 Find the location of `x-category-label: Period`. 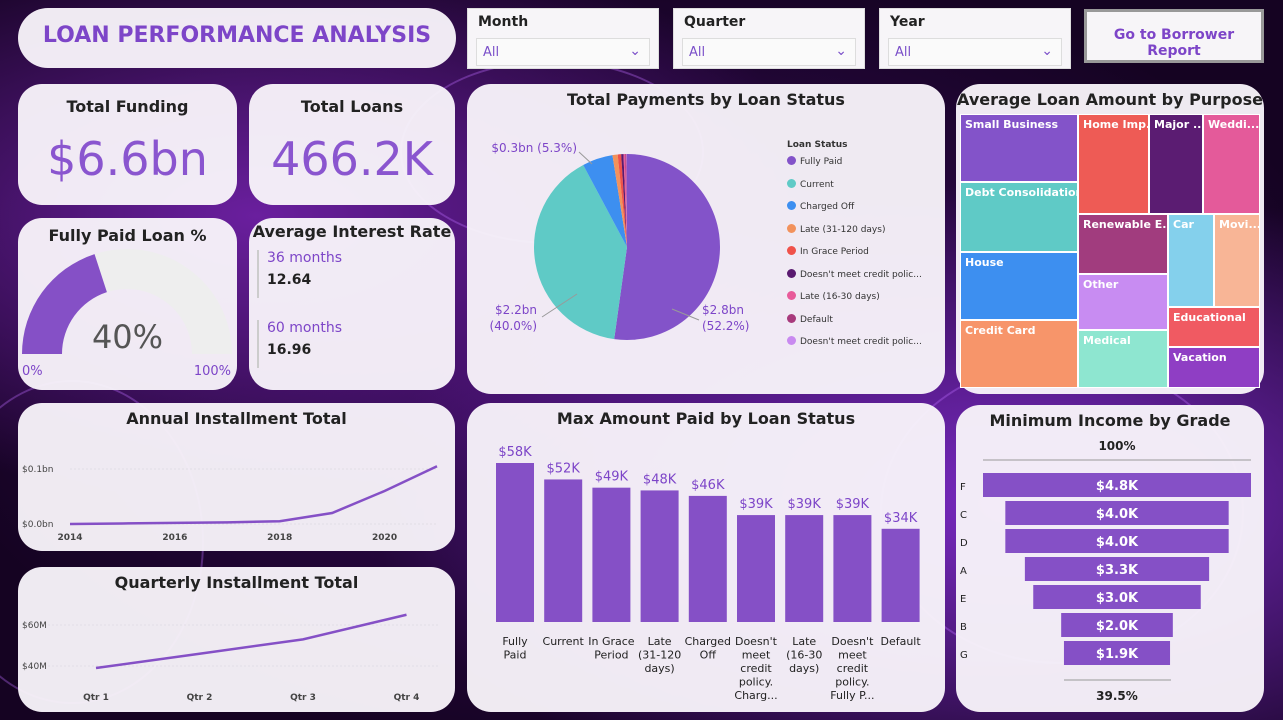

x-category-label: Period is located at coordinates (611, 655).